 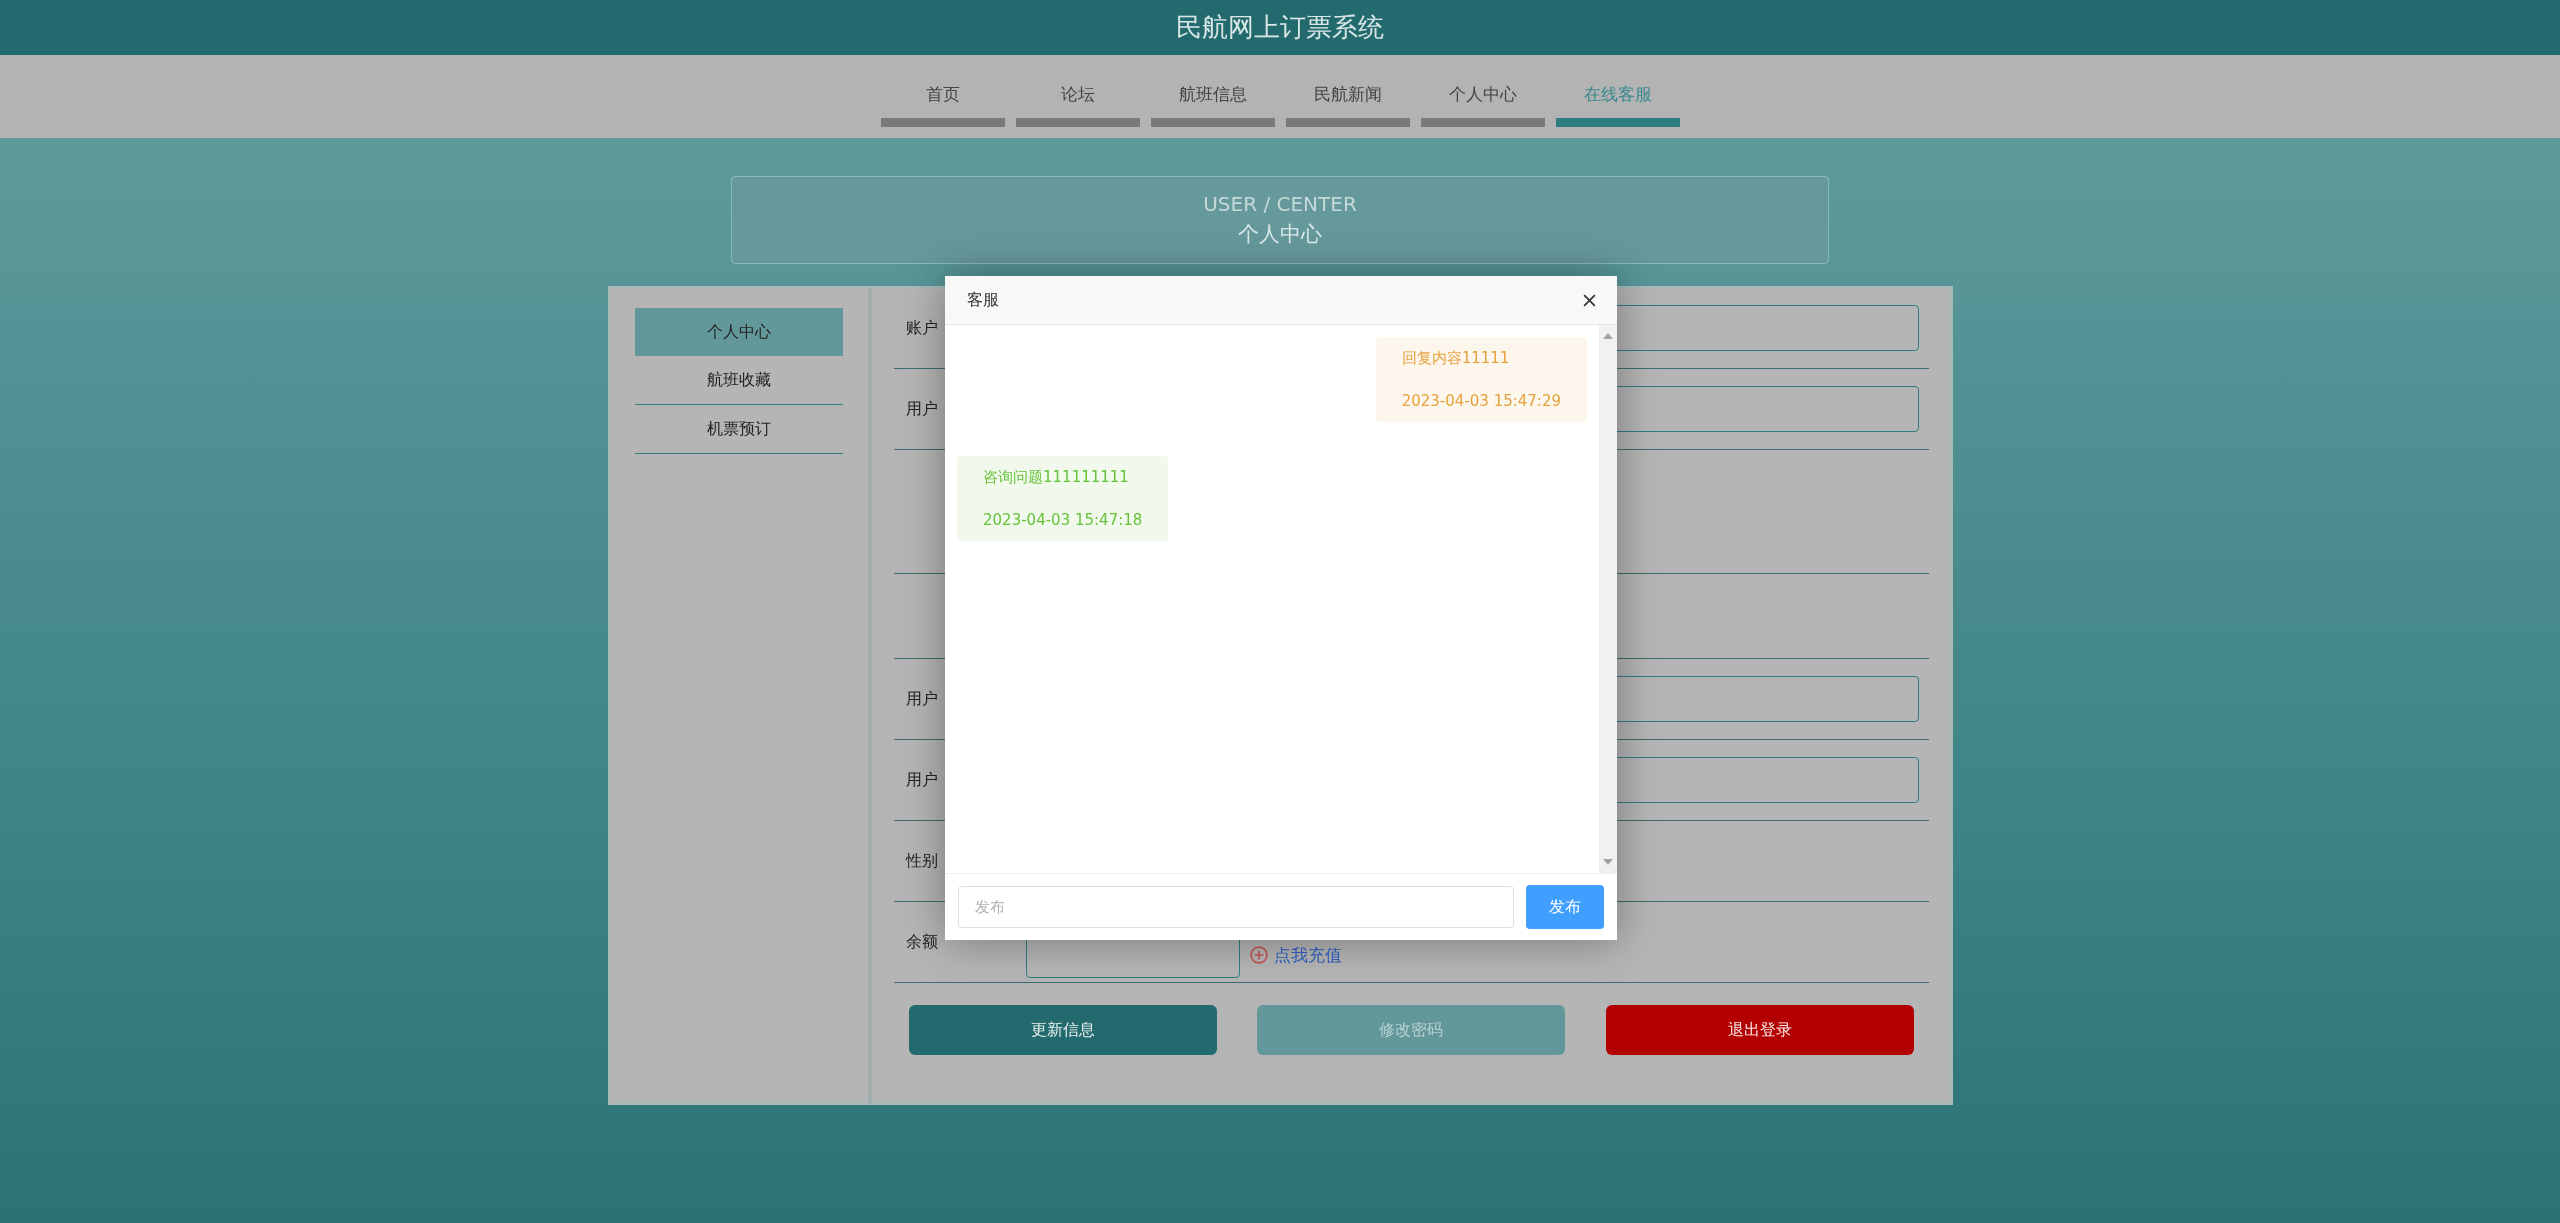 What do you see at coordinates (1077, 105) in the screenshot?
I see `nav-tab: 论坛` at bounding box center [1077, 105].